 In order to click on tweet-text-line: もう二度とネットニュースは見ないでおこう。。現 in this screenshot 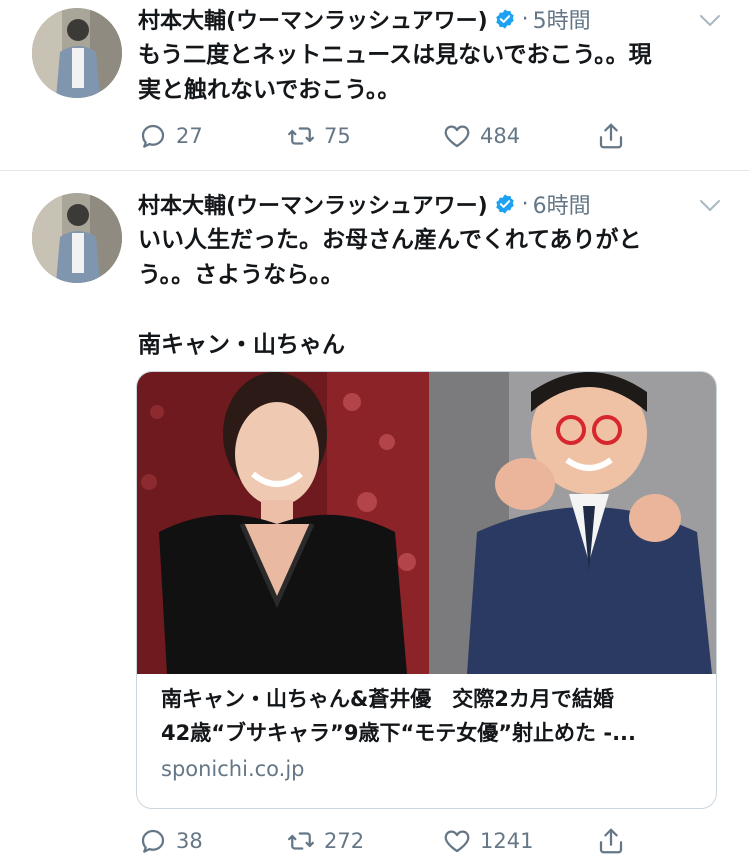, I will do `click(395, 55)`.